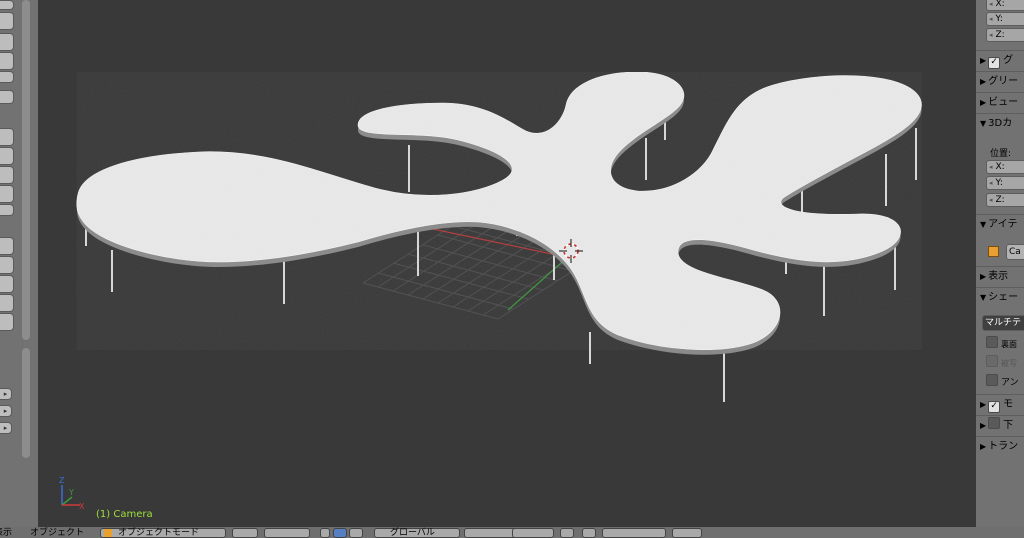 This screenshot has width=1024, height=538. I want to click on rotate-button, so click(356, 533).